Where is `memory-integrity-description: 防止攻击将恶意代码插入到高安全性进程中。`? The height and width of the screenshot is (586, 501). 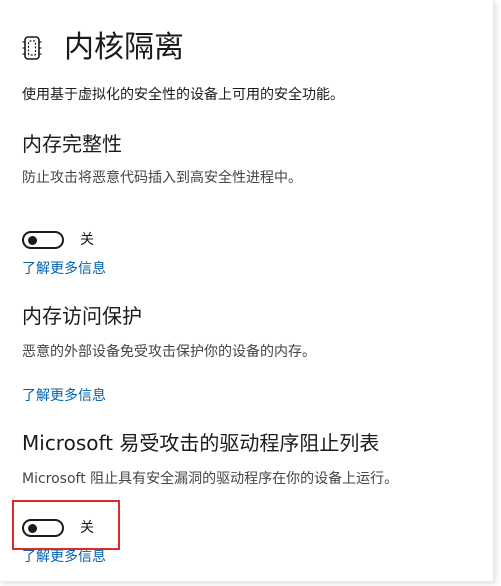 memory-integrity-description: 防止攻击将恶意代码插入到高安全性进程中。 is located at coordinates (162, 178).